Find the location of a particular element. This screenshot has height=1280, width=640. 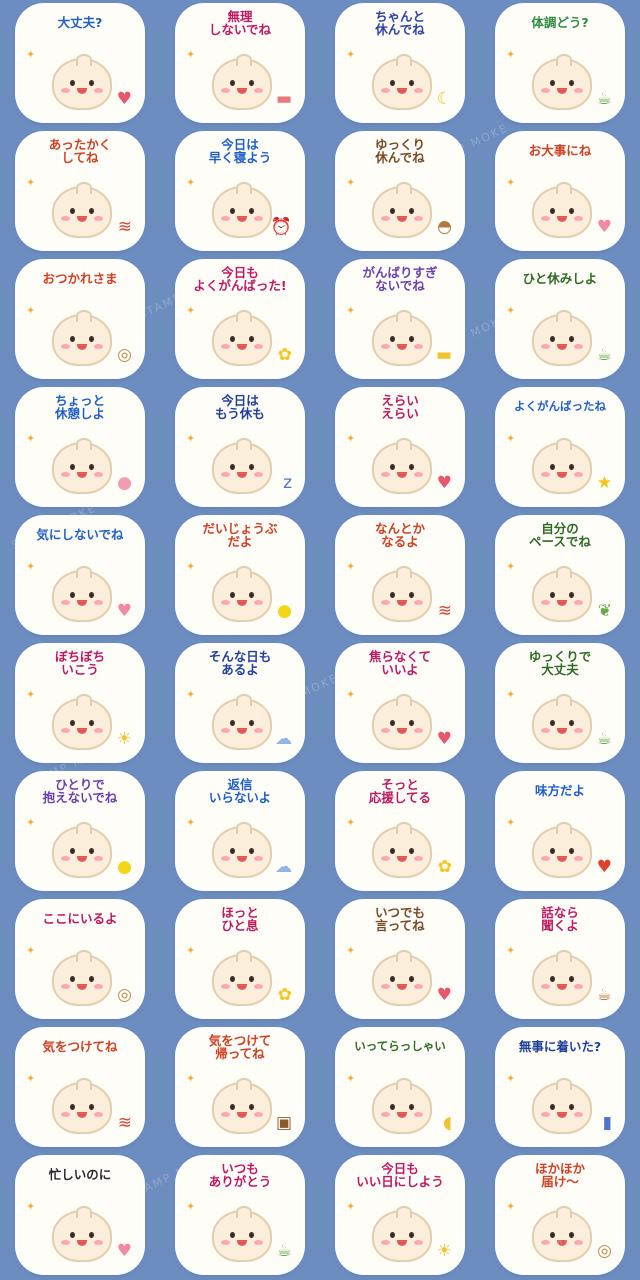

sticker: ほっと ひと息 ✦ ✿ is located at coordinates (240, 959).